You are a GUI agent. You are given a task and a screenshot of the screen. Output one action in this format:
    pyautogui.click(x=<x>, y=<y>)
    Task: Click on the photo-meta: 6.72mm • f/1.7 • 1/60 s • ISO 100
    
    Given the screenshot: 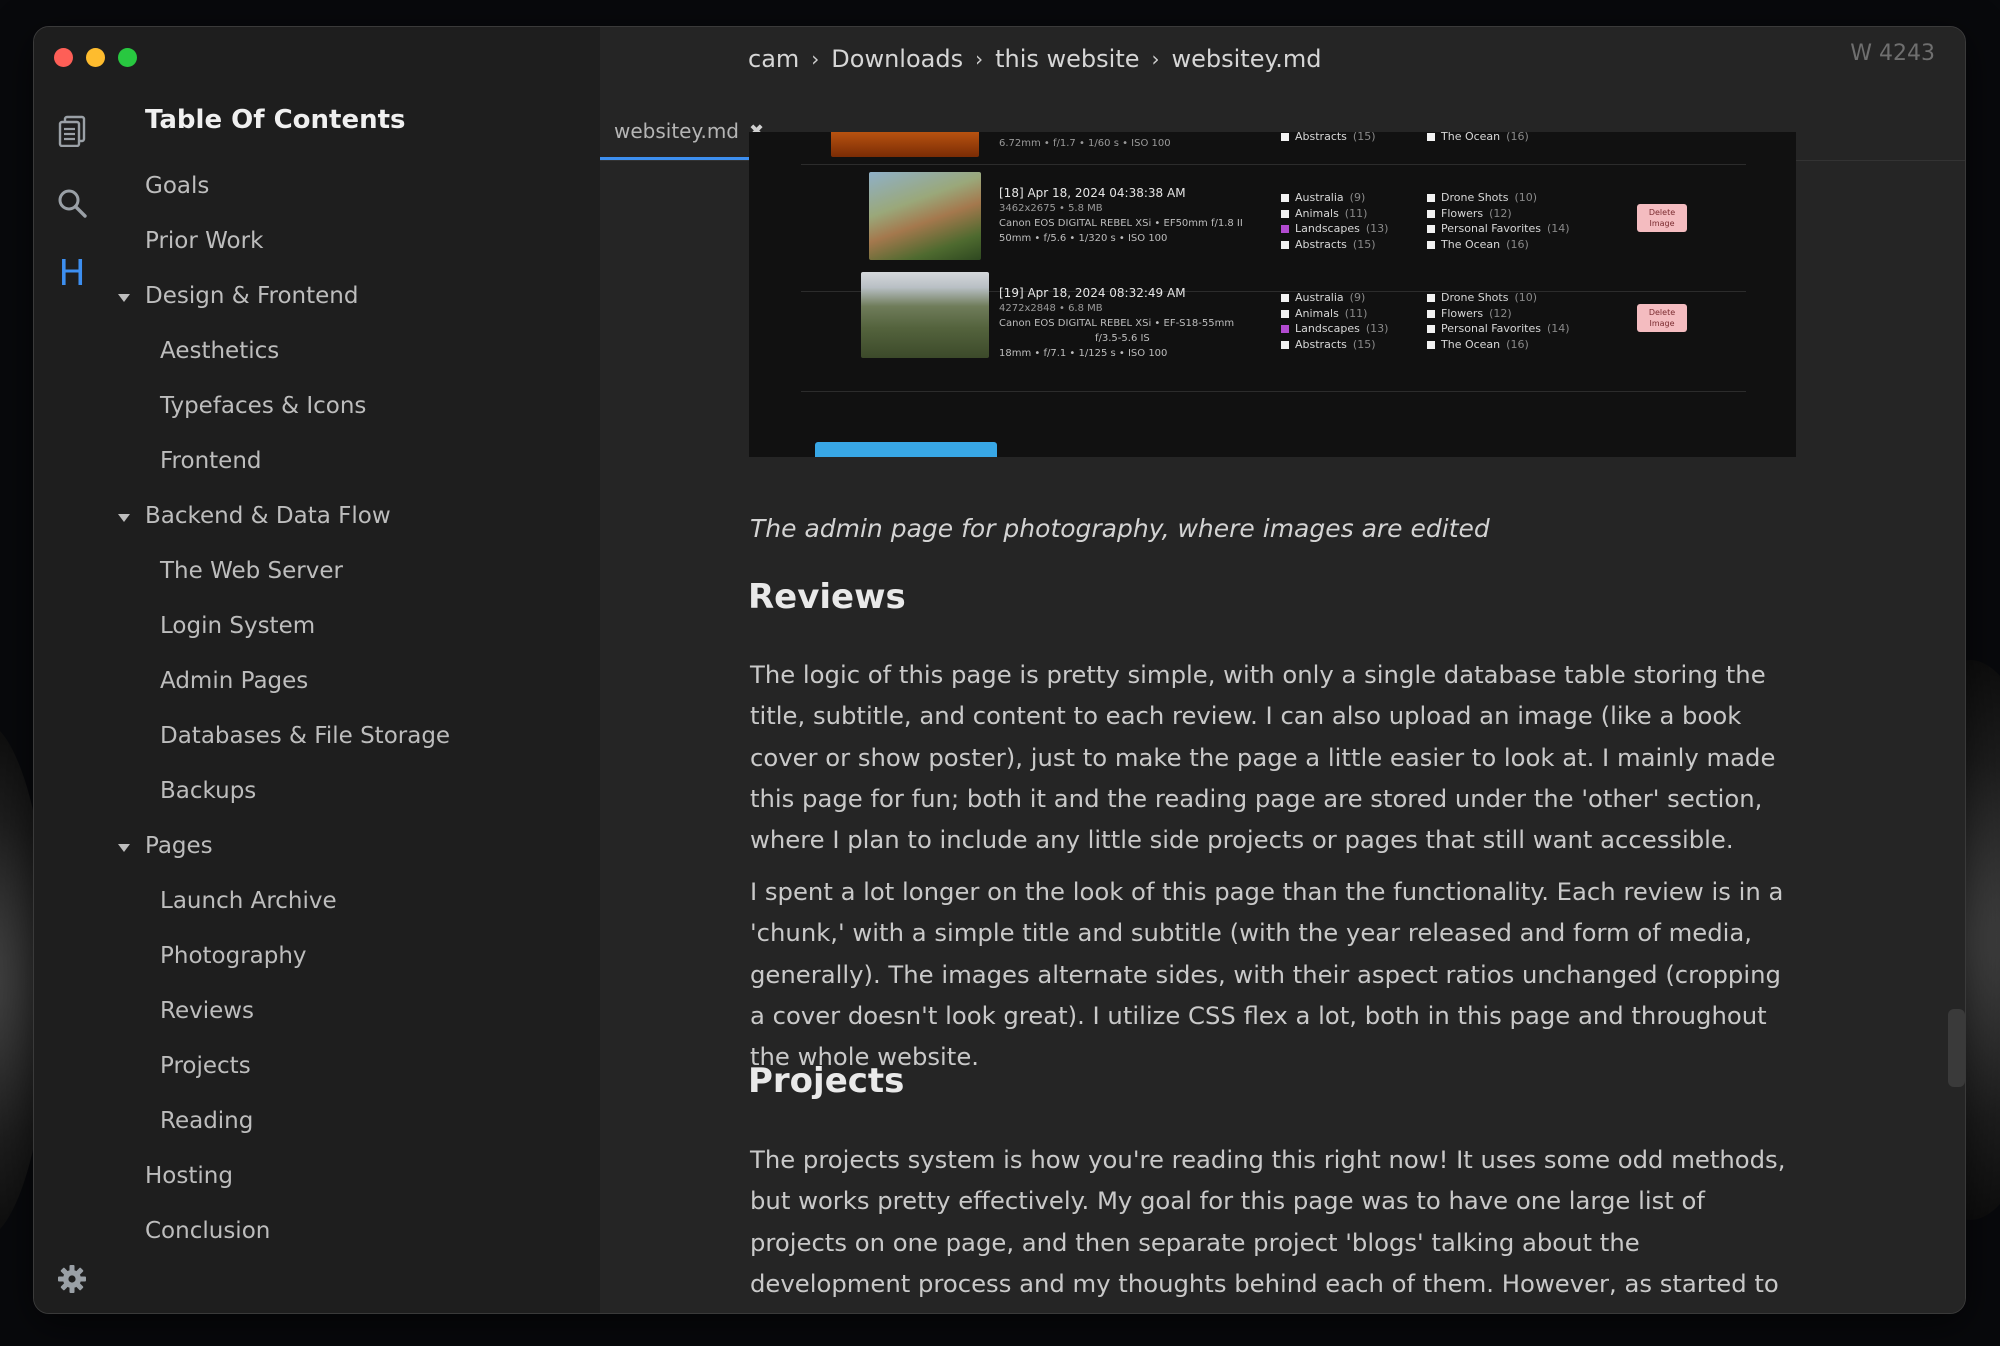 What is the action you would take?
    pyautogui.click(x=1085, y=143)
    